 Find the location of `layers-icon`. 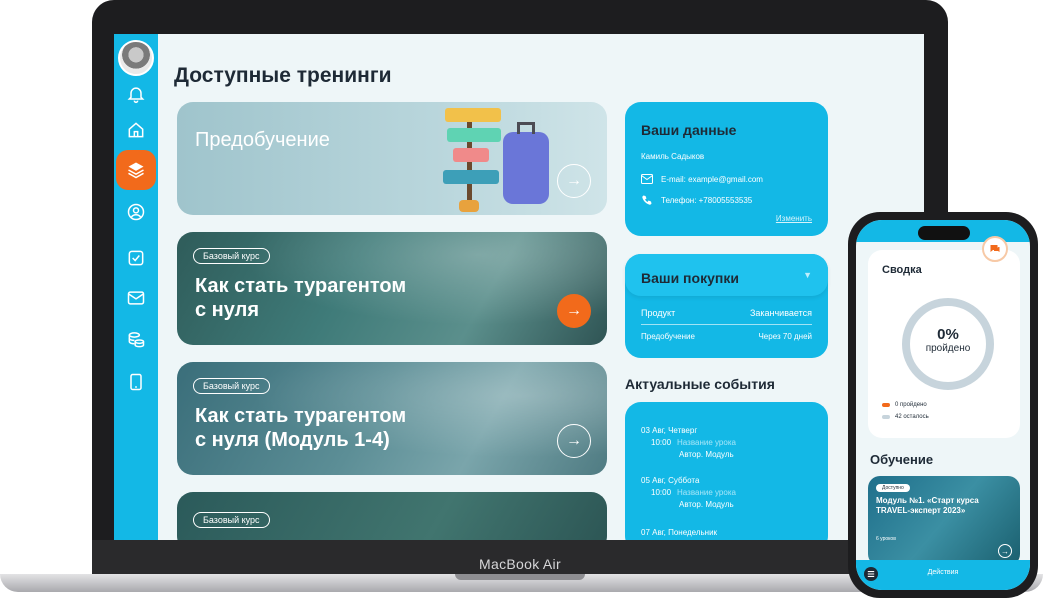

layers-icon is located at coordinates (136, 170).